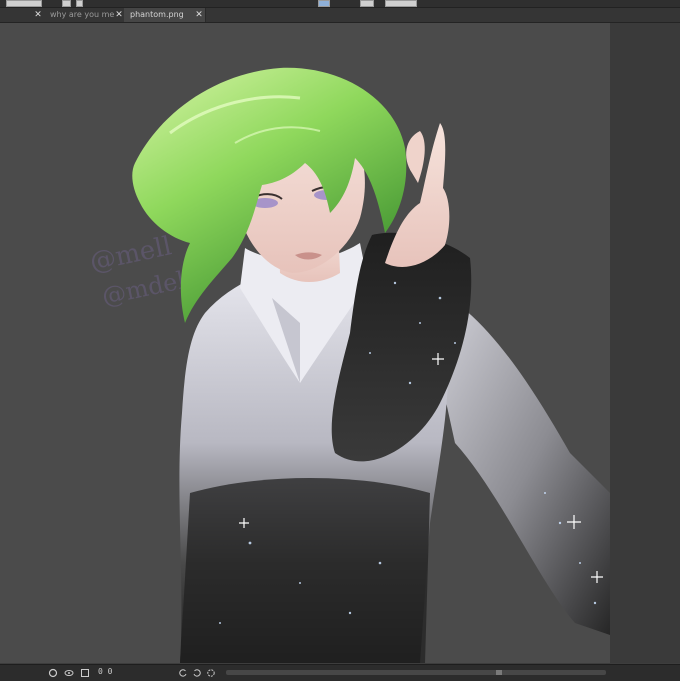  I want to click on tab-label: why are you me, so click(82, 14).